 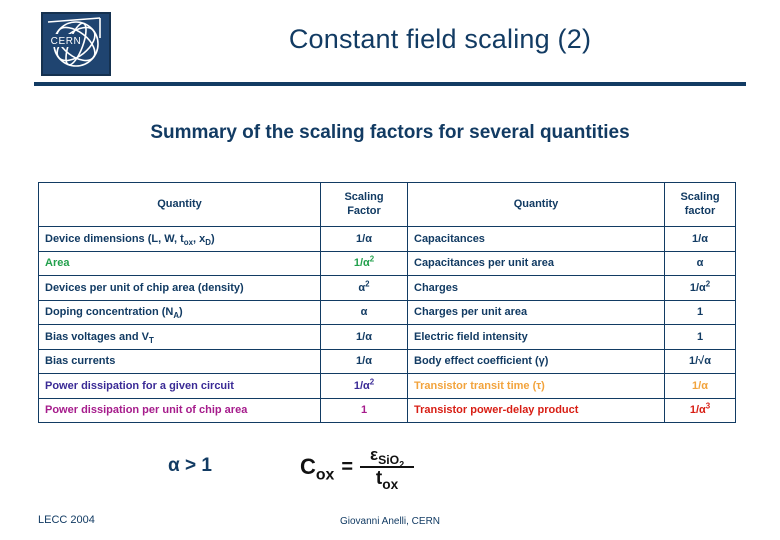 I want to click on cell-scaling-factor-right: 1/α2, so click(x=700, y=288).